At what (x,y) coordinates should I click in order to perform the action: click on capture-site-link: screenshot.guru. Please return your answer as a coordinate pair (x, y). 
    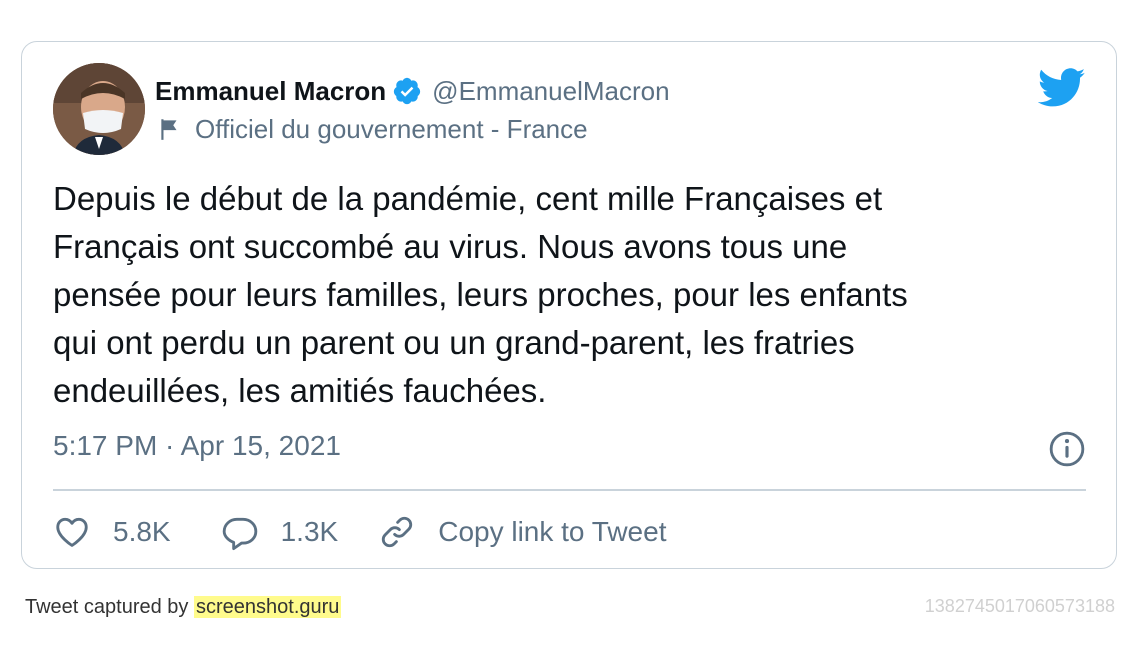
    Looking at the image, I should click on (267, 607).